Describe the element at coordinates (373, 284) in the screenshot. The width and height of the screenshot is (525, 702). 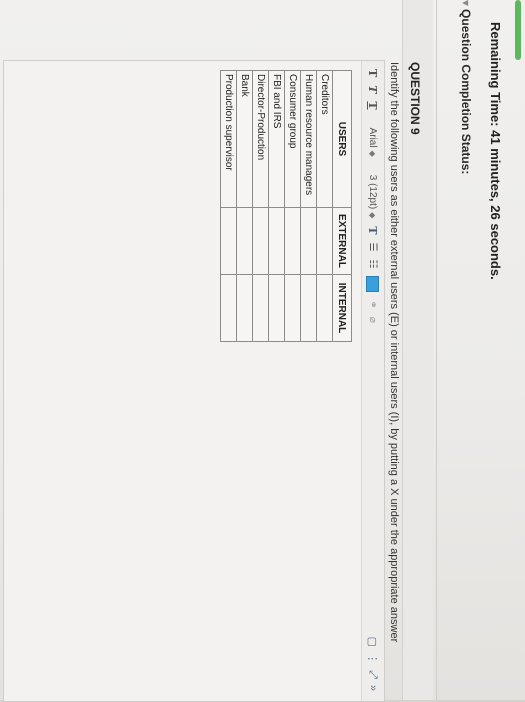
I see `spellcheck-icon` at that location.